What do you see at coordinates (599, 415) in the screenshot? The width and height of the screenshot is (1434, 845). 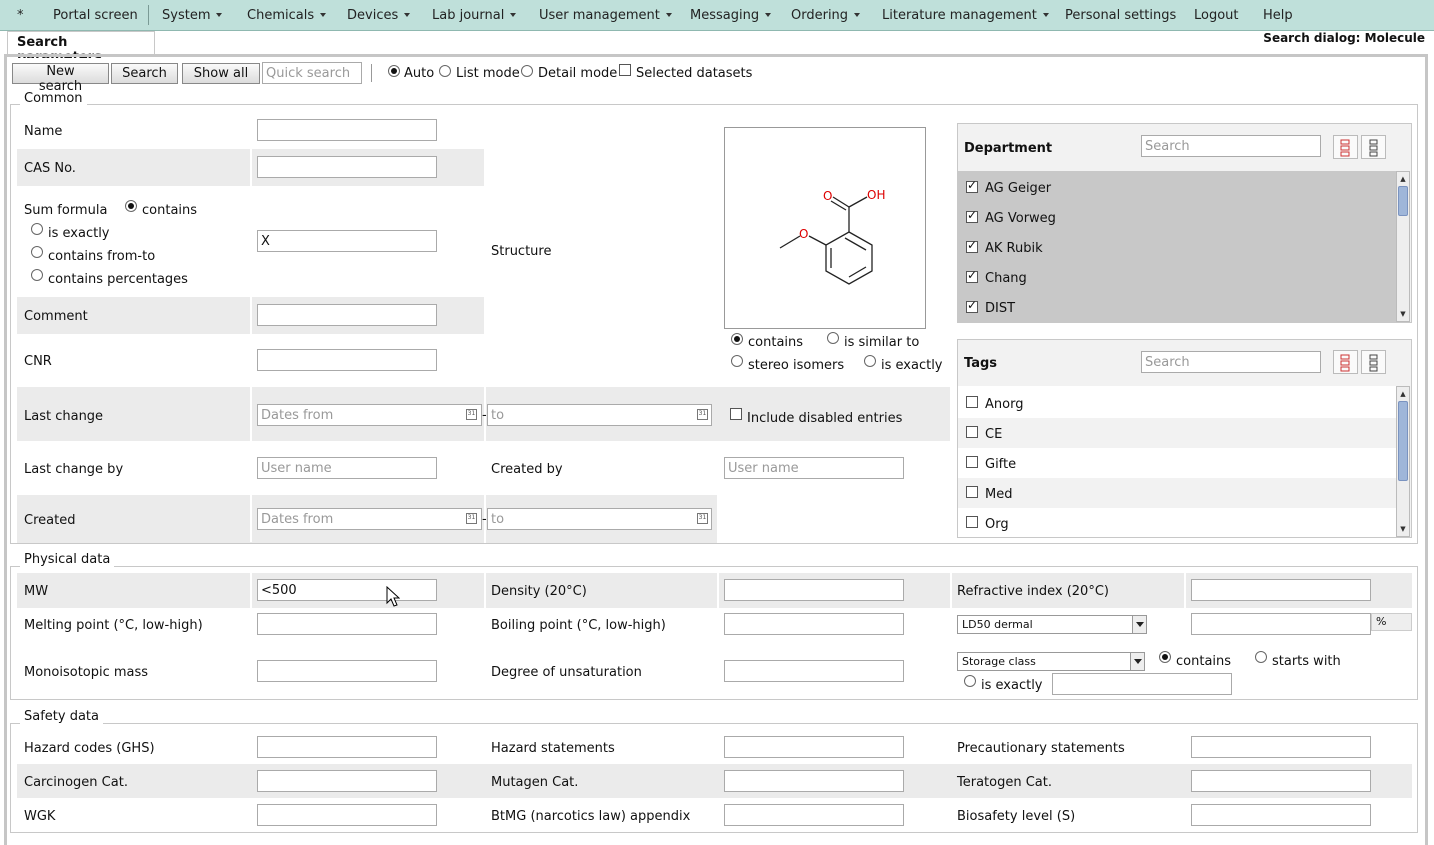 I see `last-change-to-input` at bounding box center [599, 415].